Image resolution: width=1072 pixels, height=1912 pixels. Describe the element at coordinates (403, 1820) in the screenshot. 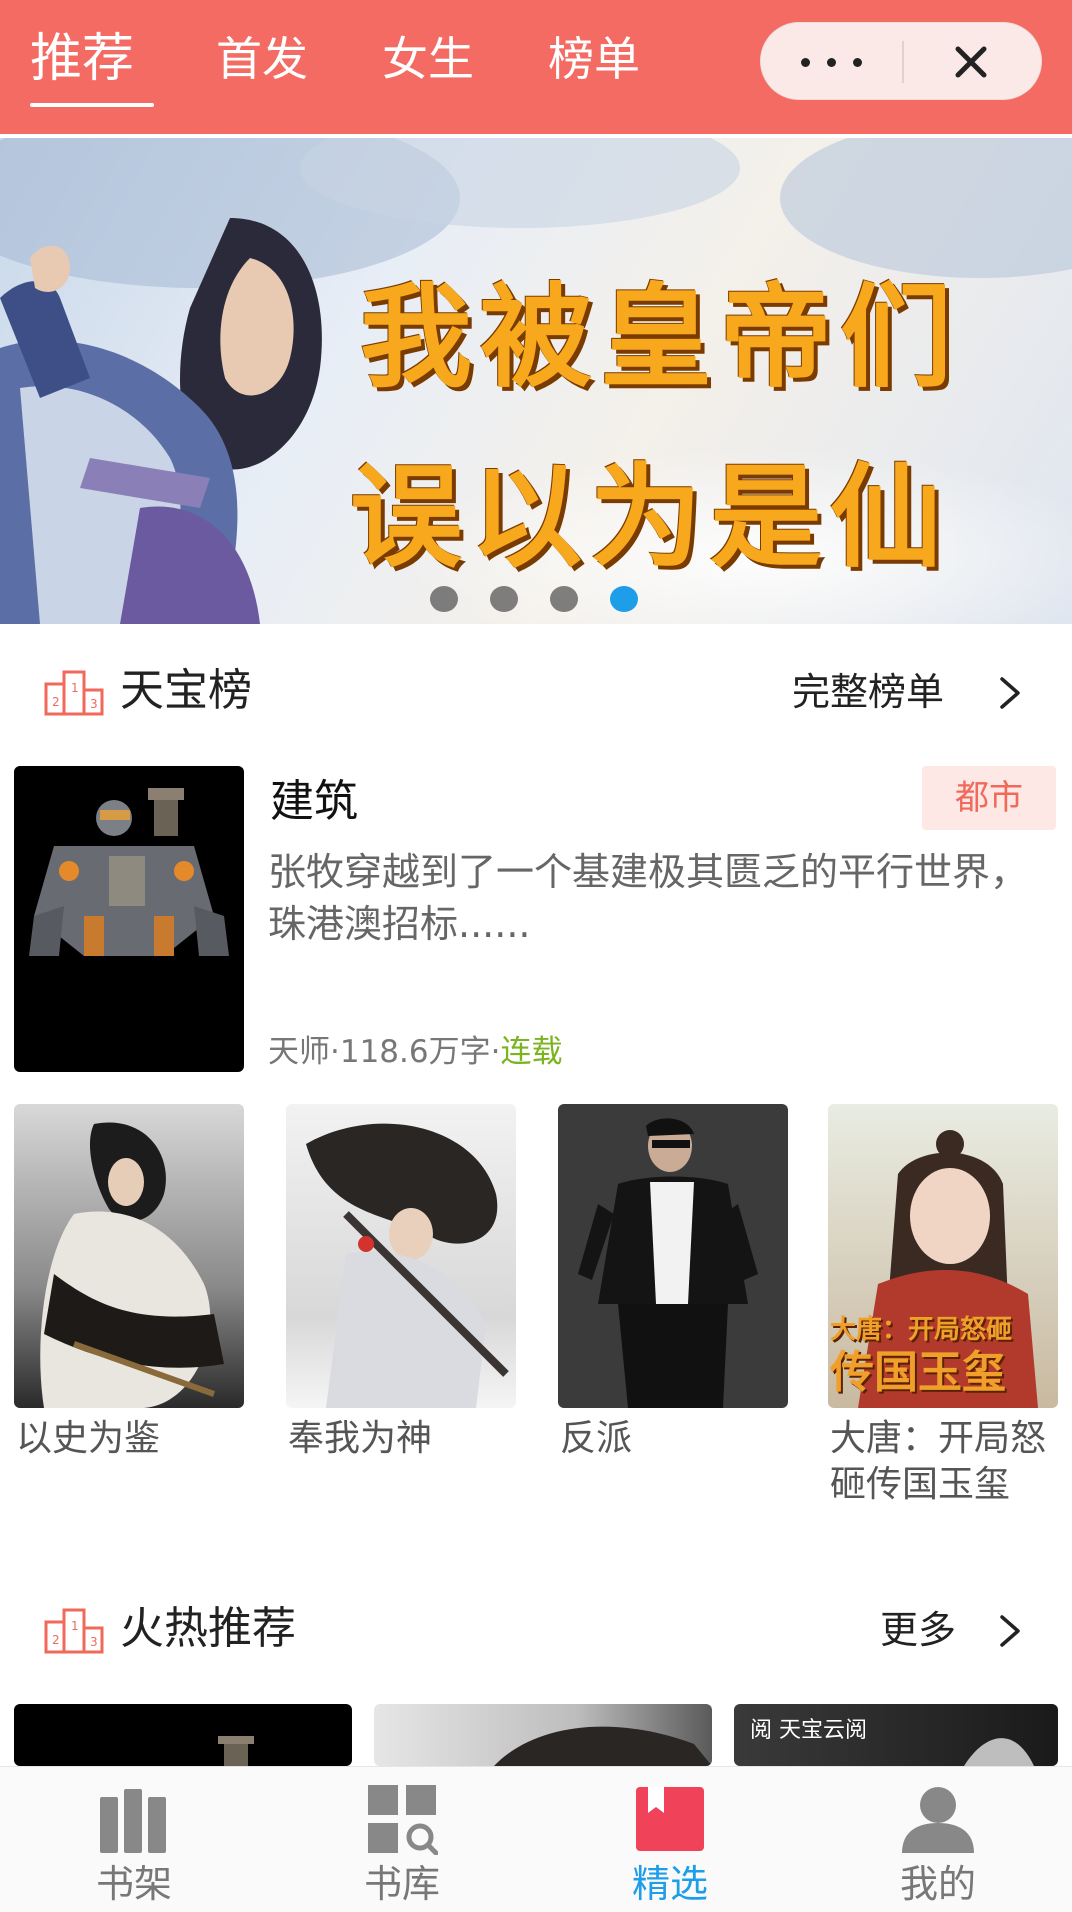

I see `library-search-icon` at that location.